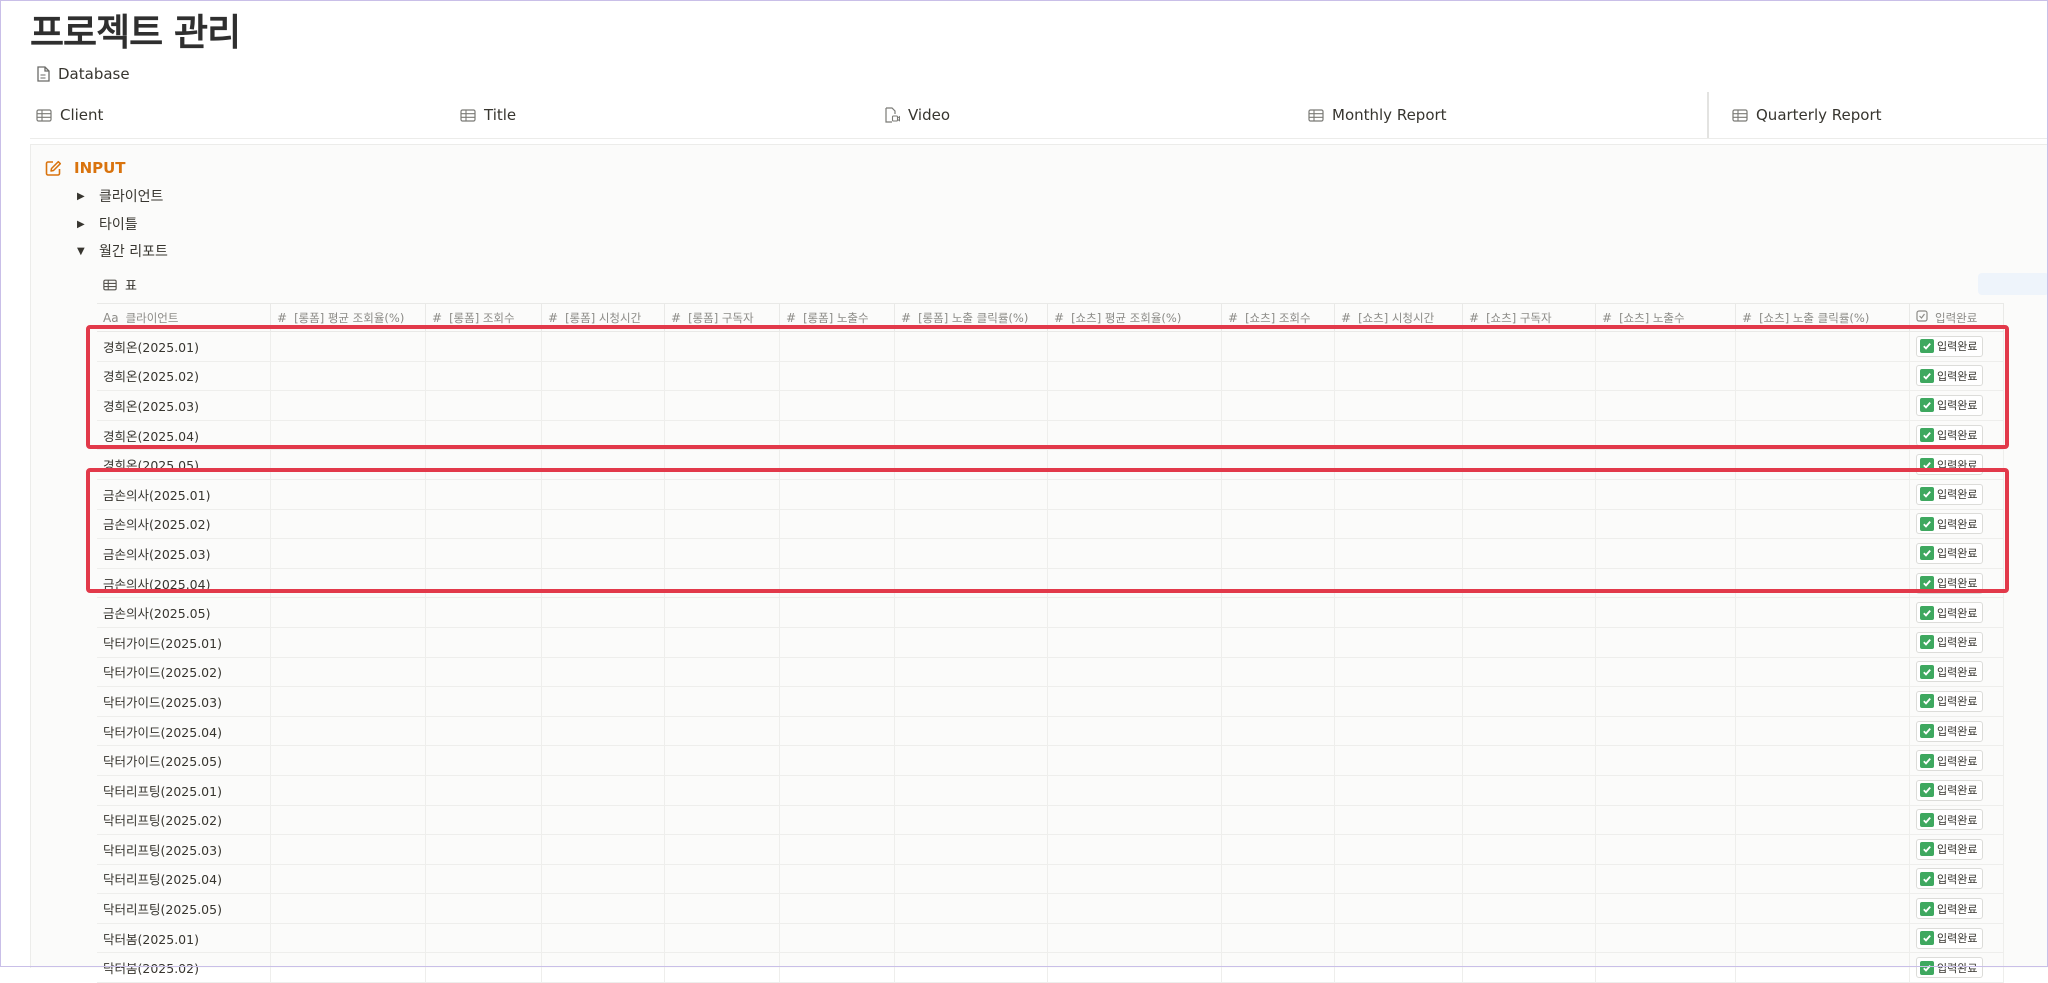  I want to click on table-view-tab: 표, so click(120, 284).